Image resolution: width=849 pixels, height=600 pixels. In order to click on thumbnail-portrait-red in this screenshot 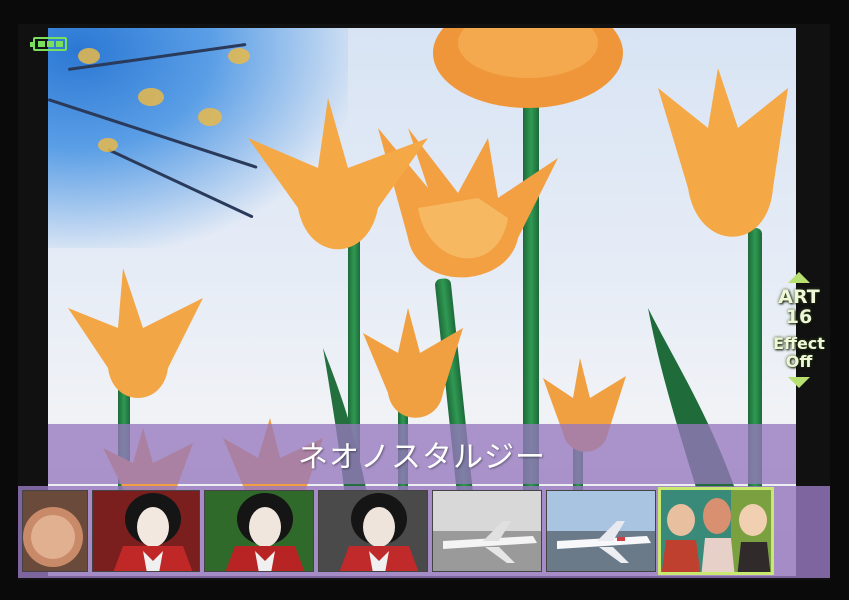, I will do `click(146, 531)`.